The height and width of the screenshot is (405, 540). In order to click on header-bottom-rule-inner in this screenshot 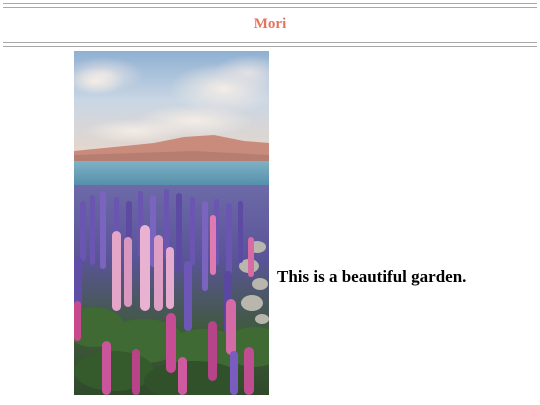, I will do `click(270, 46)`.